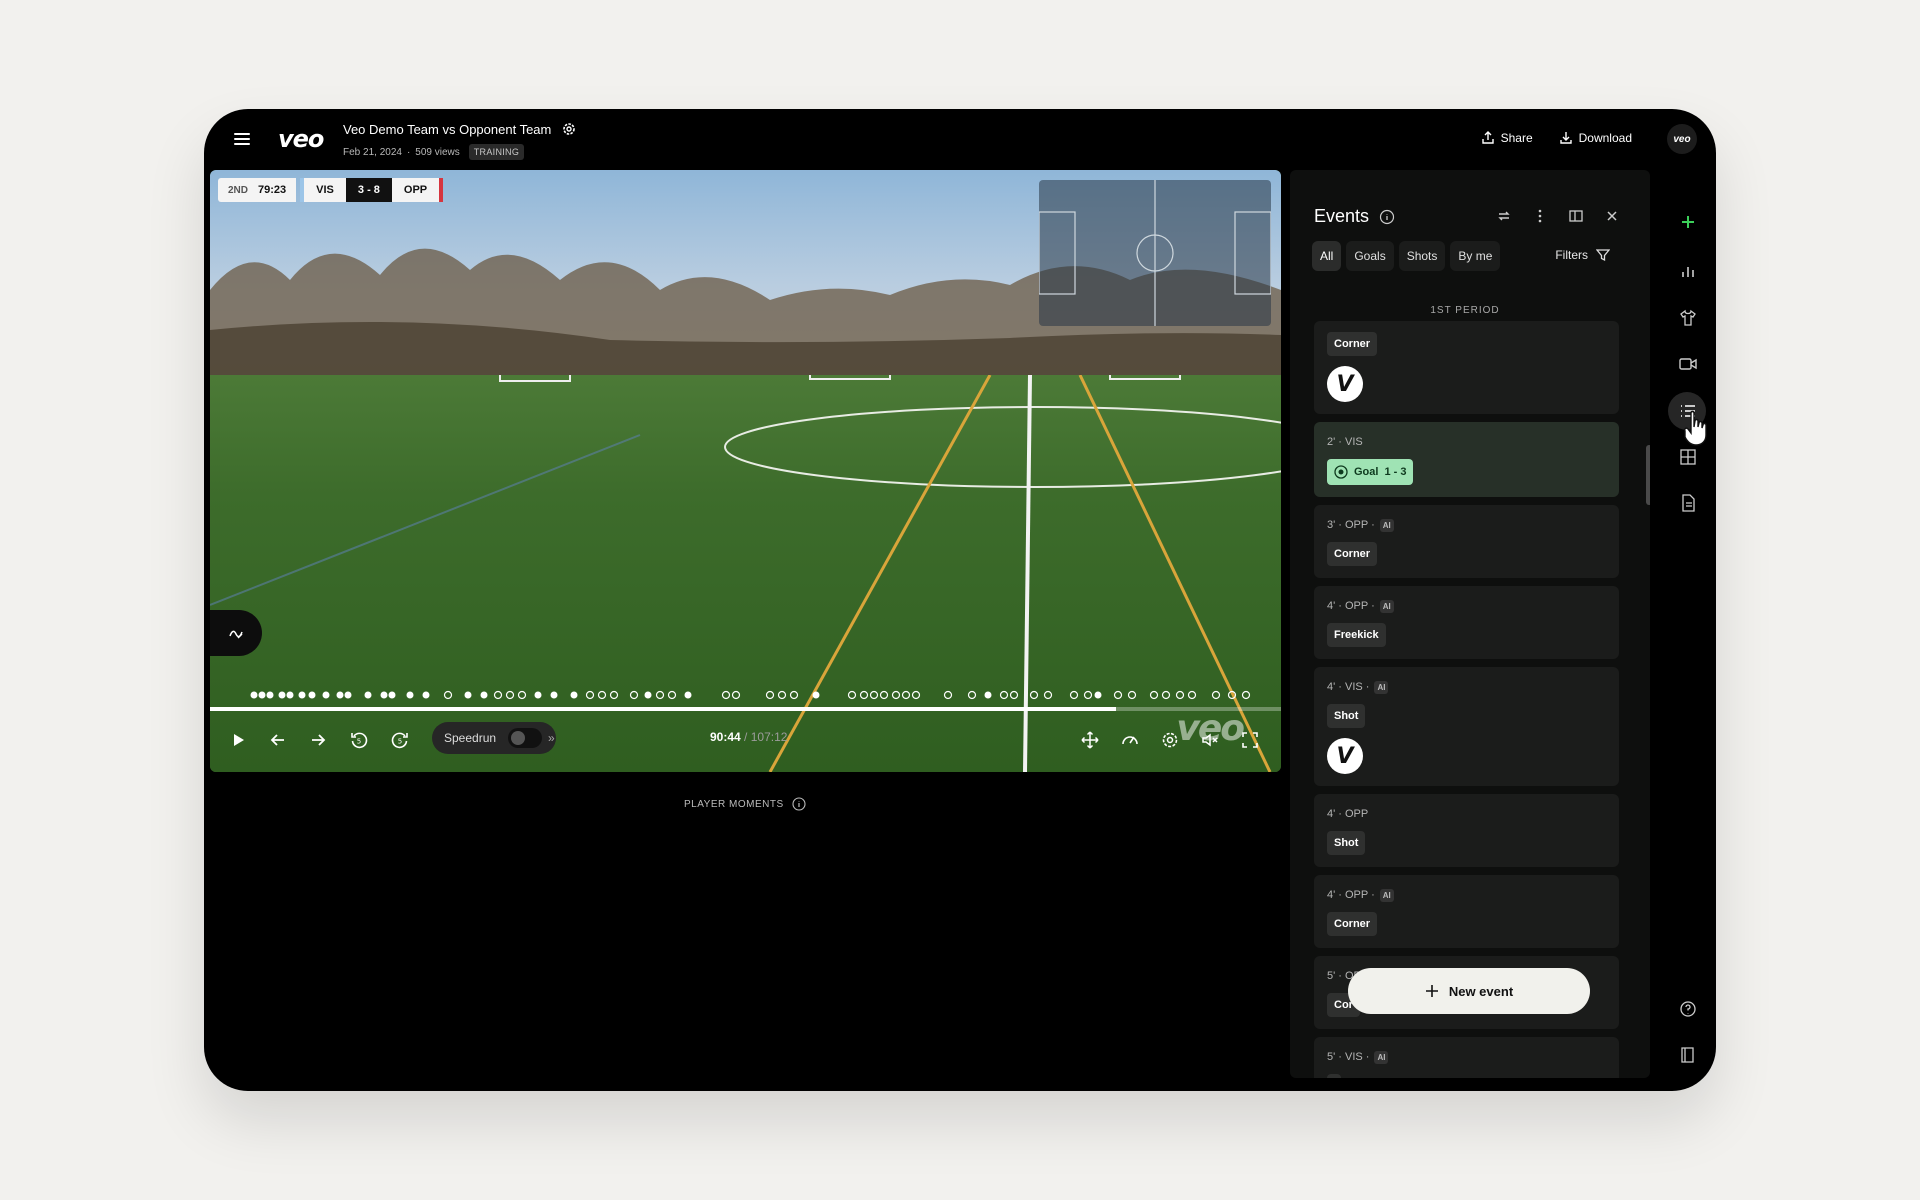 The width and height of the screenshot is (1920, 1200). What do you see at coordinates (1466, 726) in the screenshot?
I see `event-card: 4' · VIS · AI Shot V` at bounding box center [1466, 726].